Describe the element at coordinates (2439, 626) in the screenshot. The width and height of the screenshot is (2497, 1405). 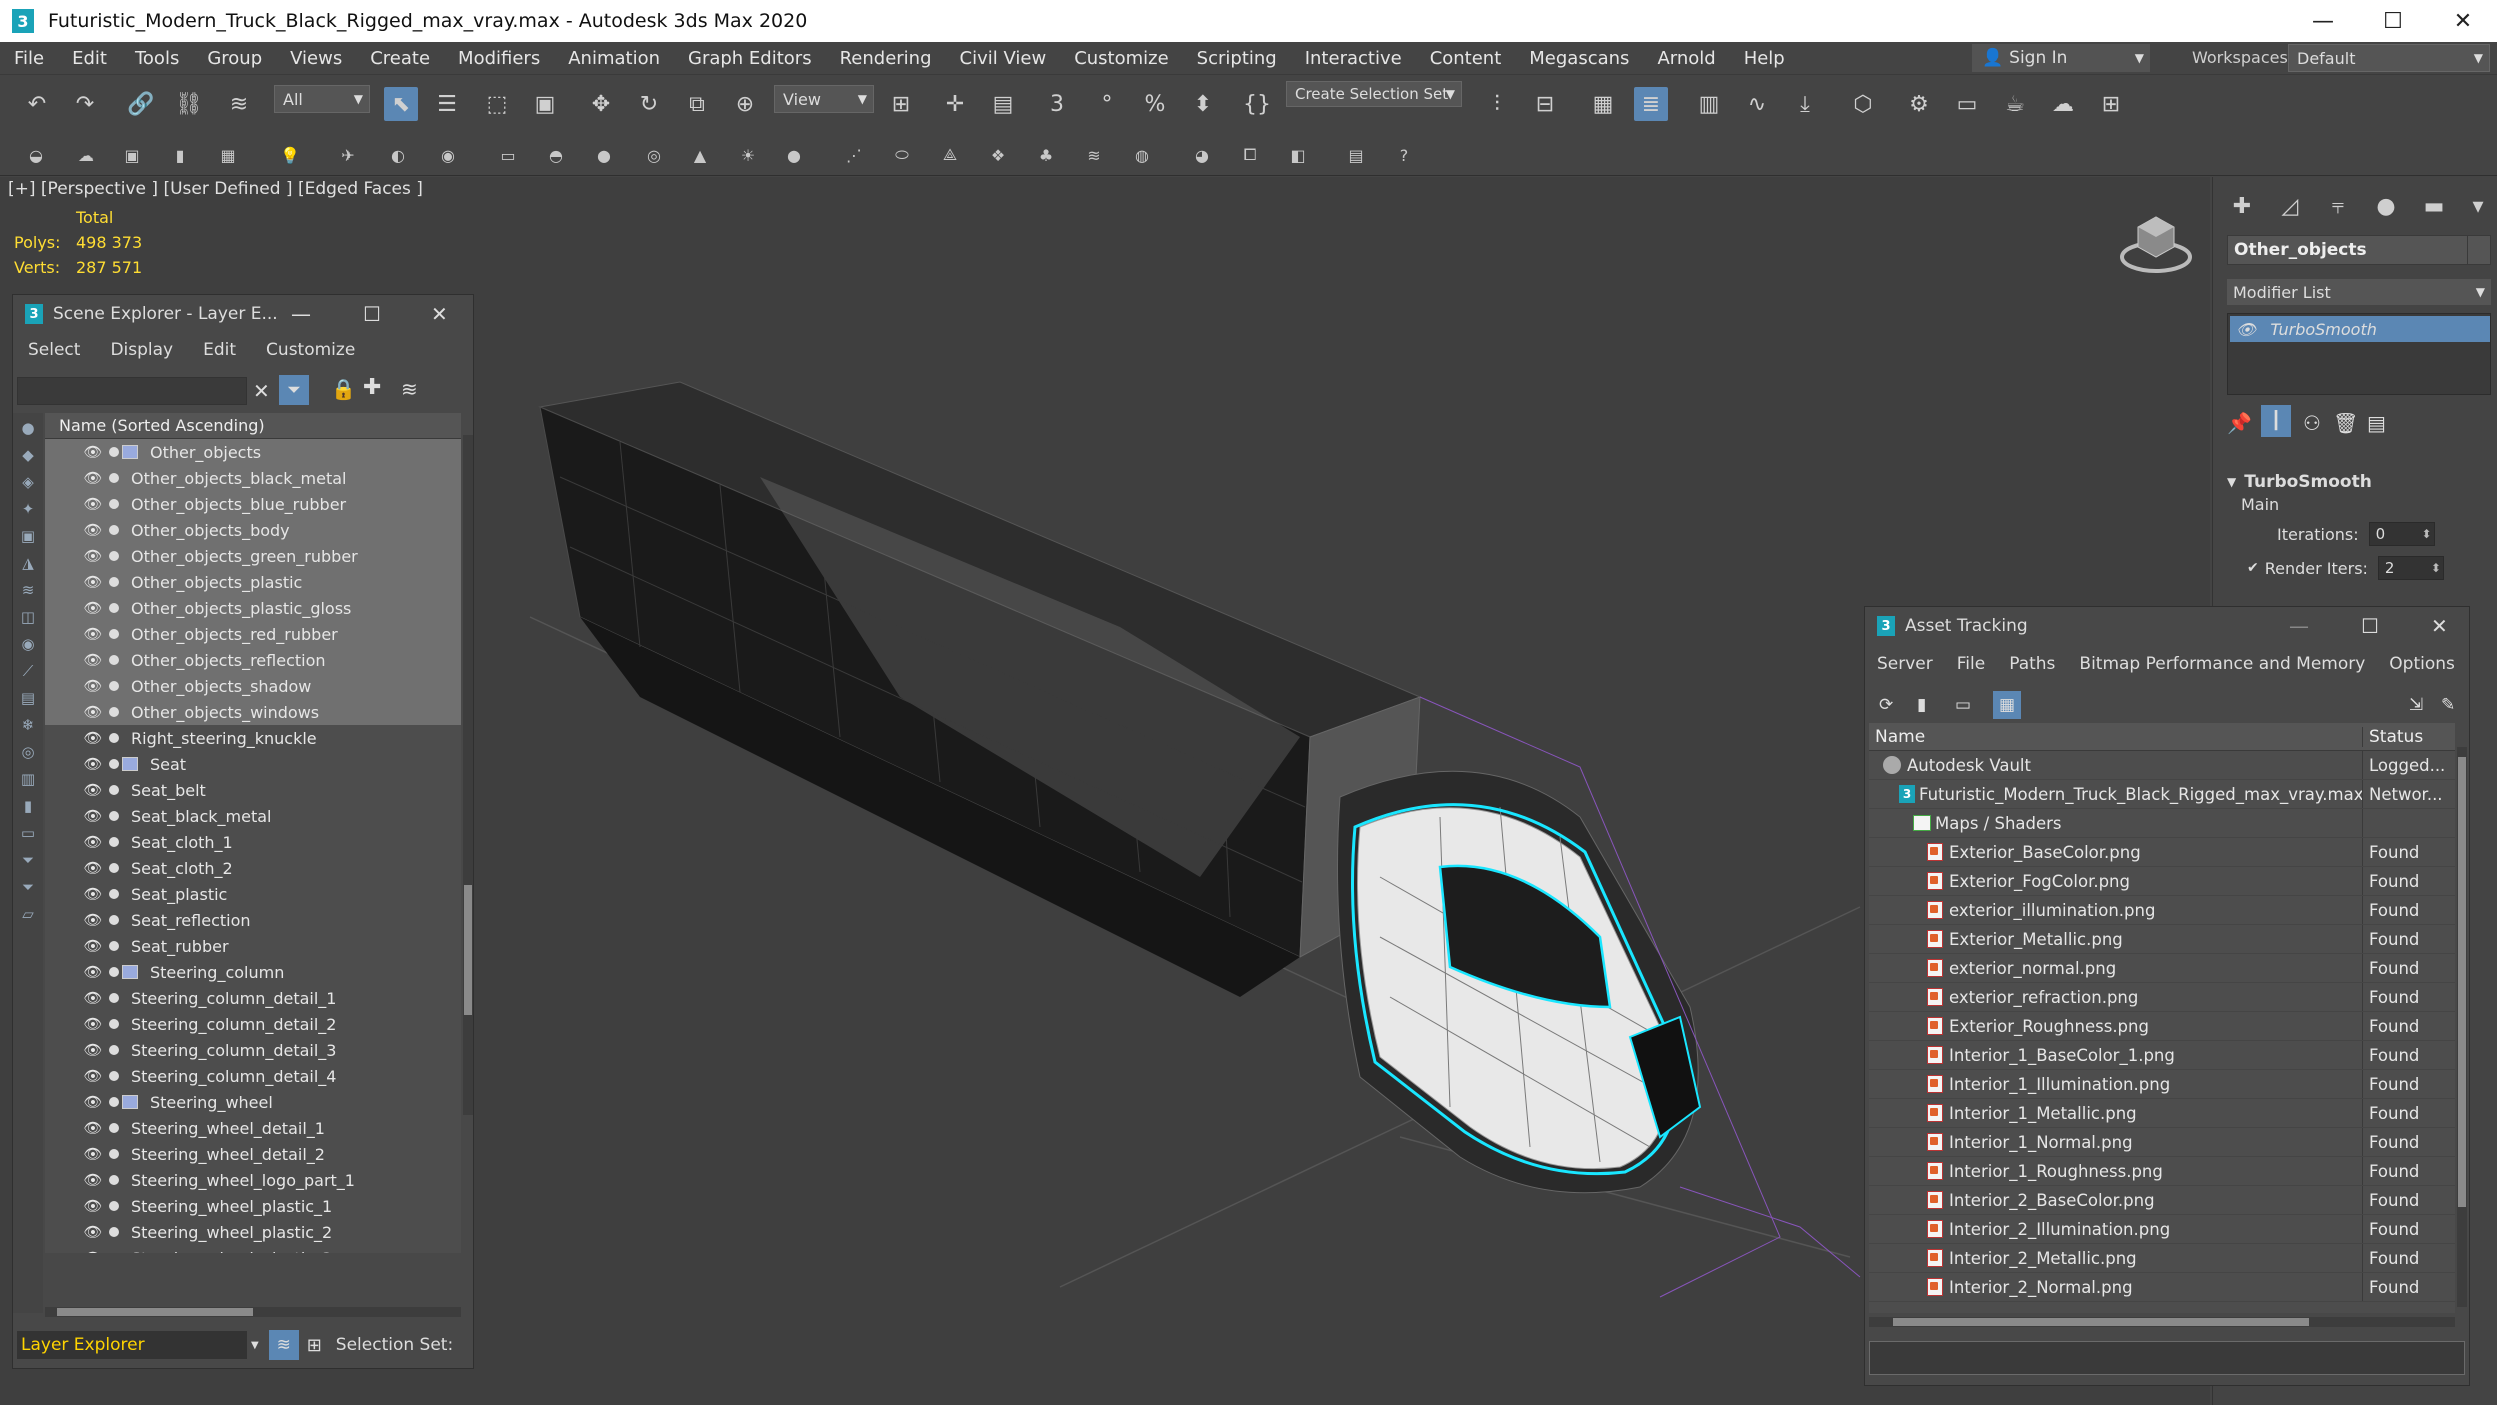
I see `close-button: ✕` at that location.